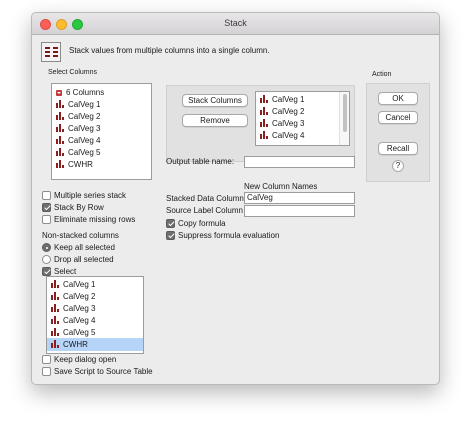  I want to click on stacked-data-column-label: Stacked Data Column, so click(205, 198).